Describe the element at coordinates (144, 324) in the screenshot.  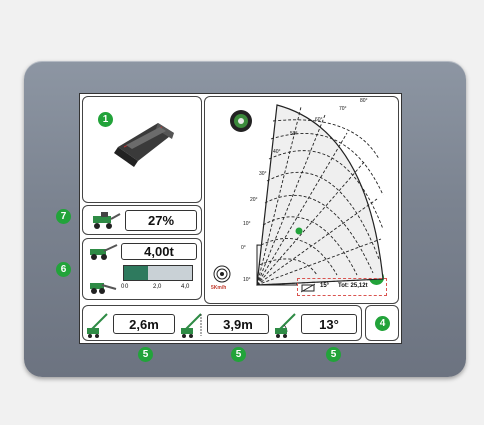
I see `boom-length-value: 2,6m` at that location.